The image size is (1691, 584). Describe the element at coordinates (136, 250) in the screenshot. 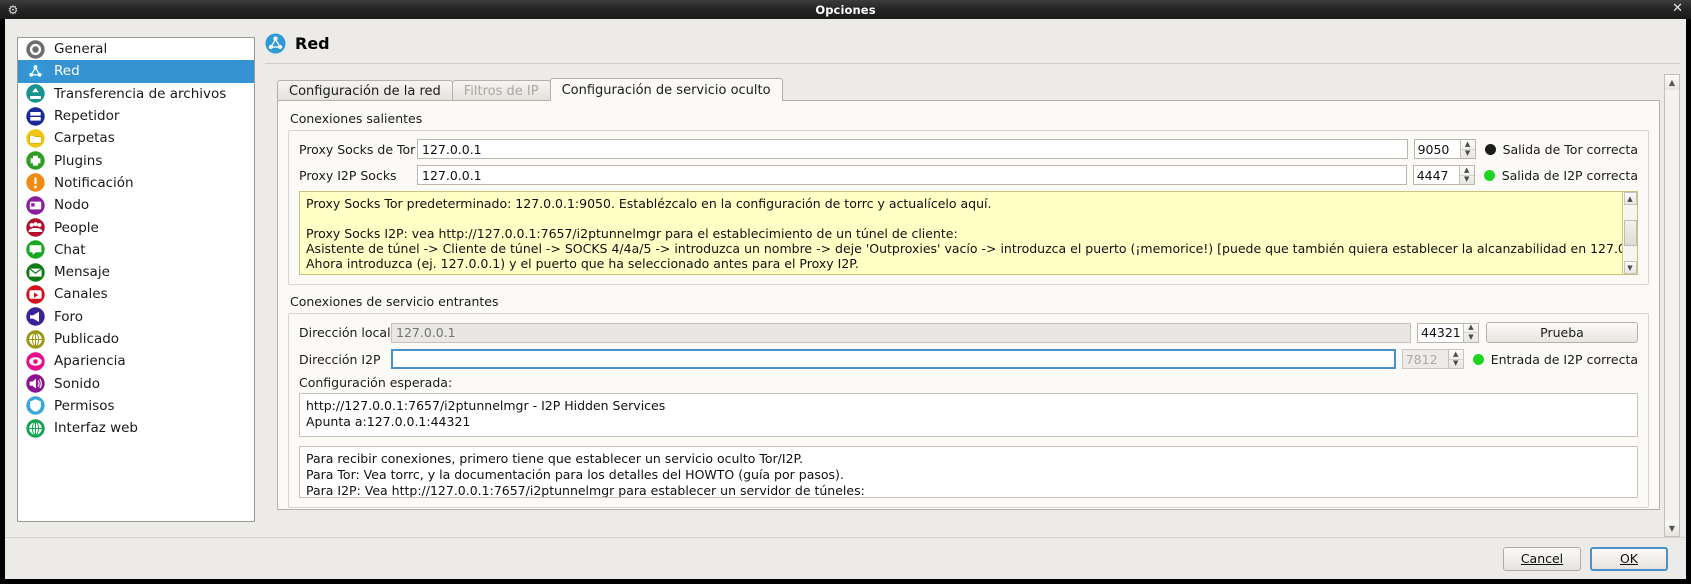

I see `sidebar-item-chat: Chat` at that location.